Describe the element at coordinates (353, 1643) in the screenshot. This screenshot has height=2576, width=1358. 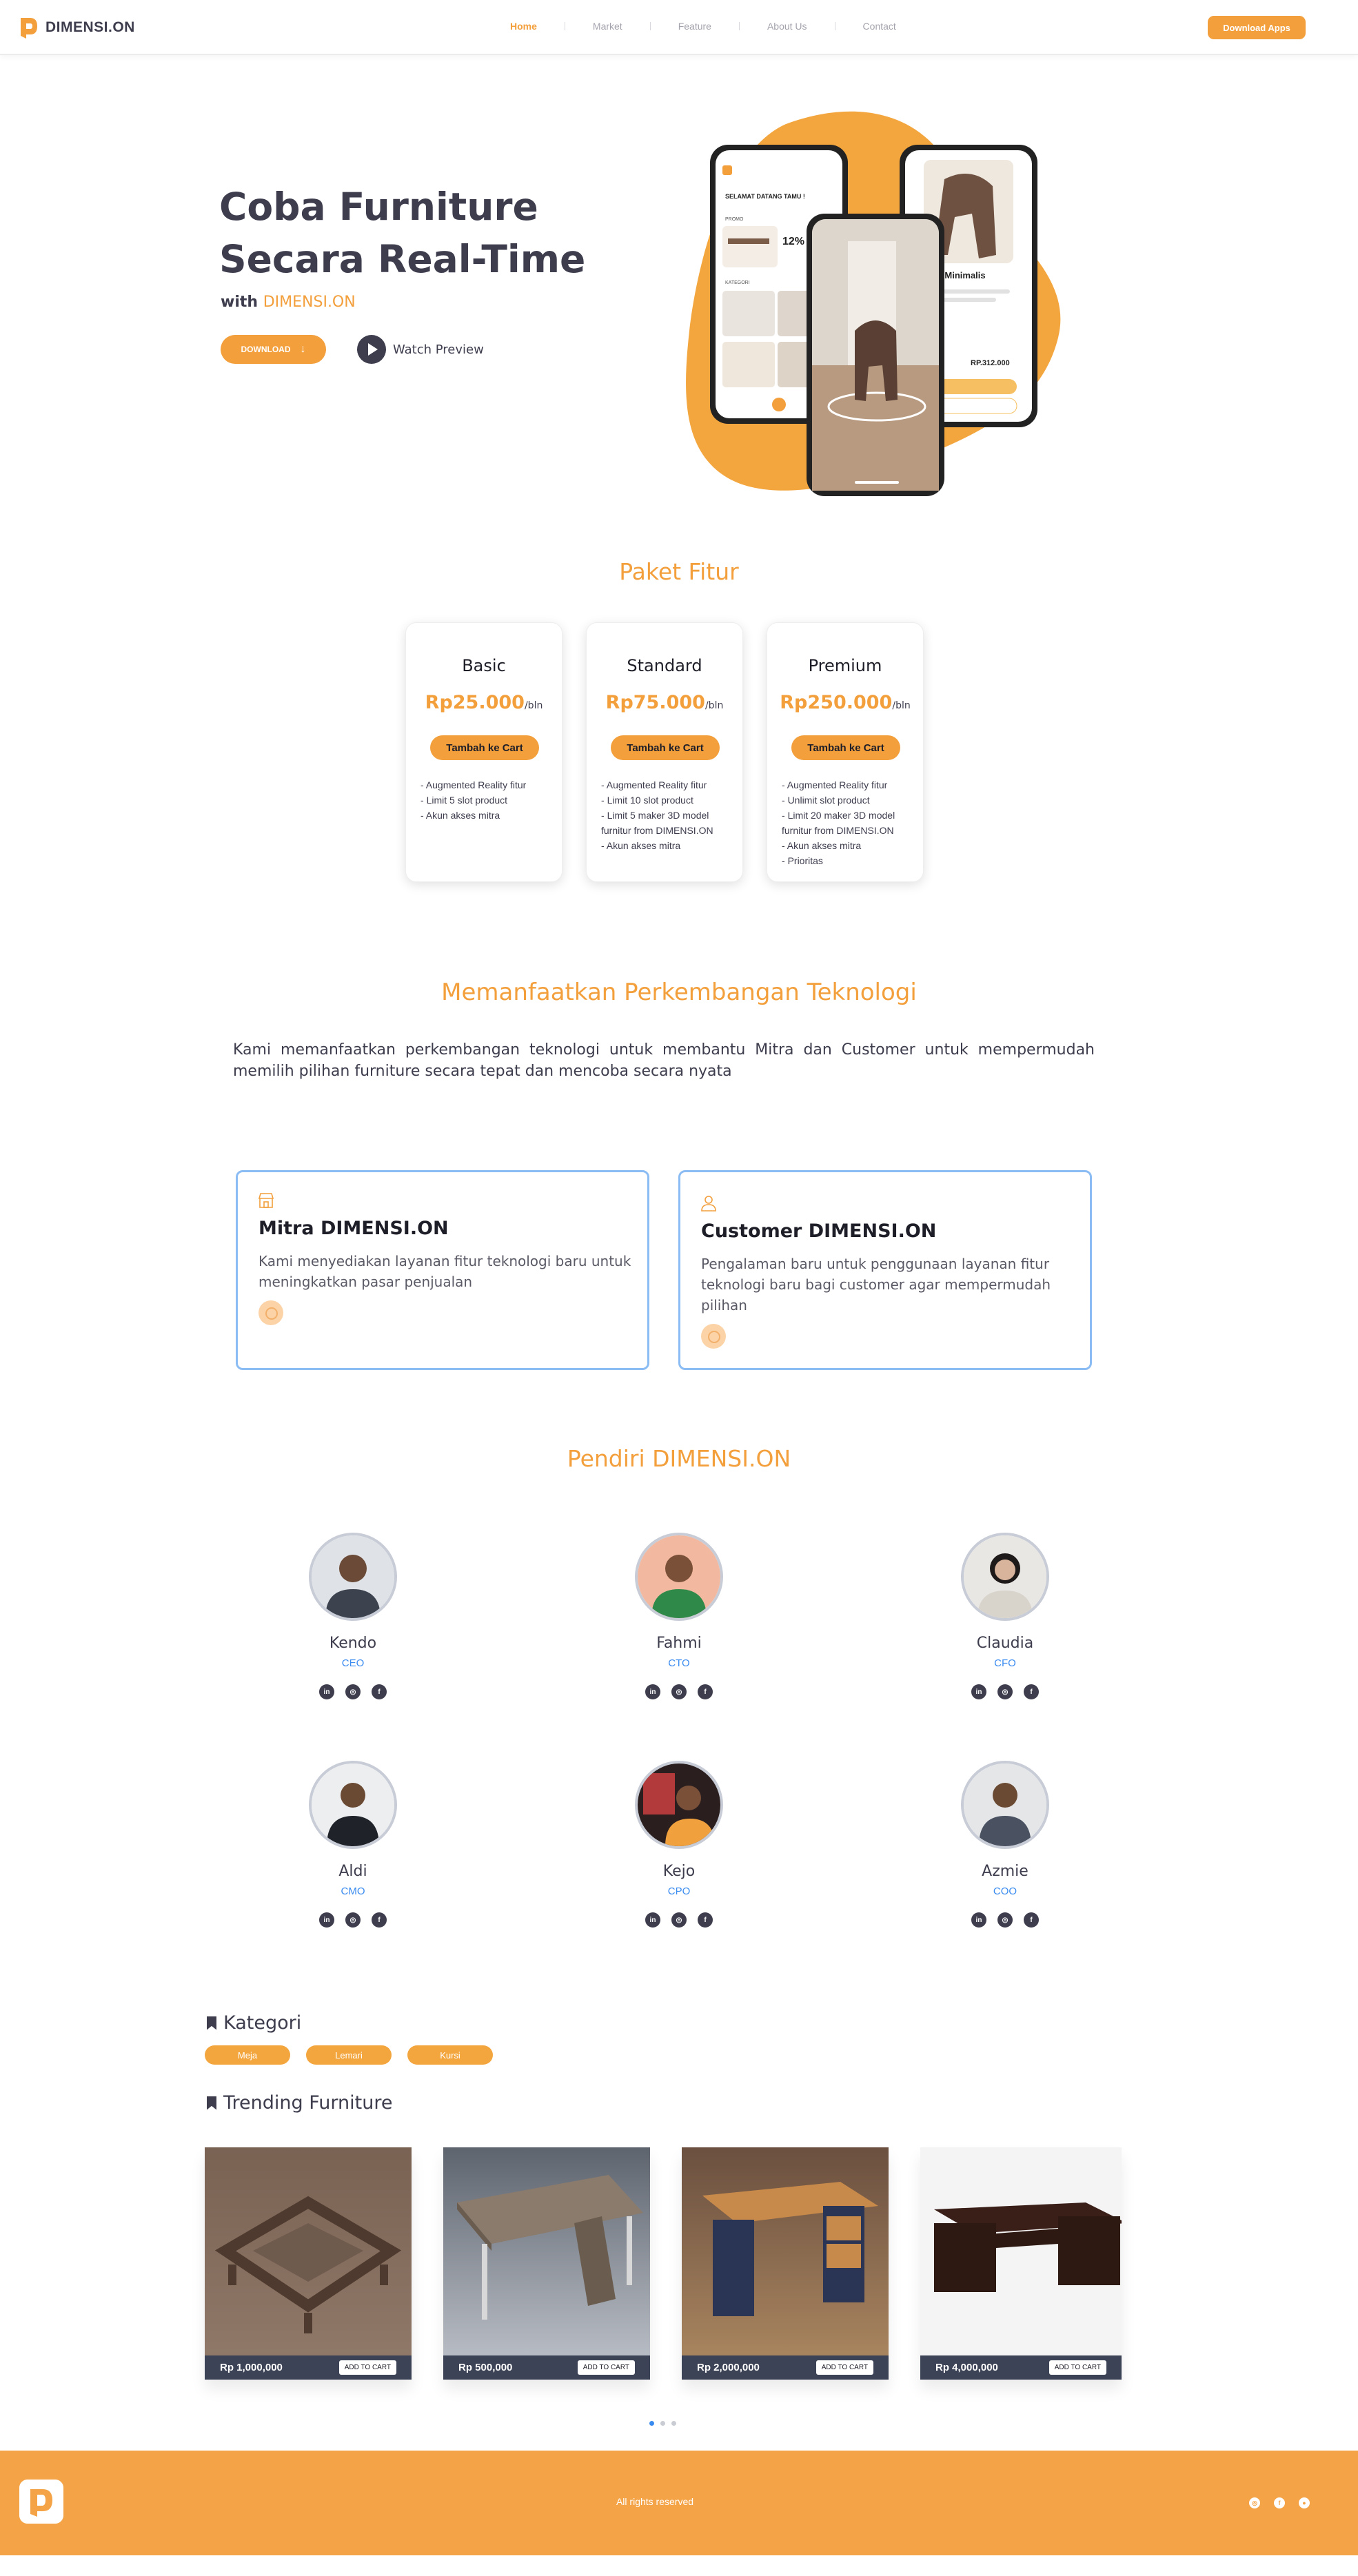
I see `member-name: Kendo` at that location.